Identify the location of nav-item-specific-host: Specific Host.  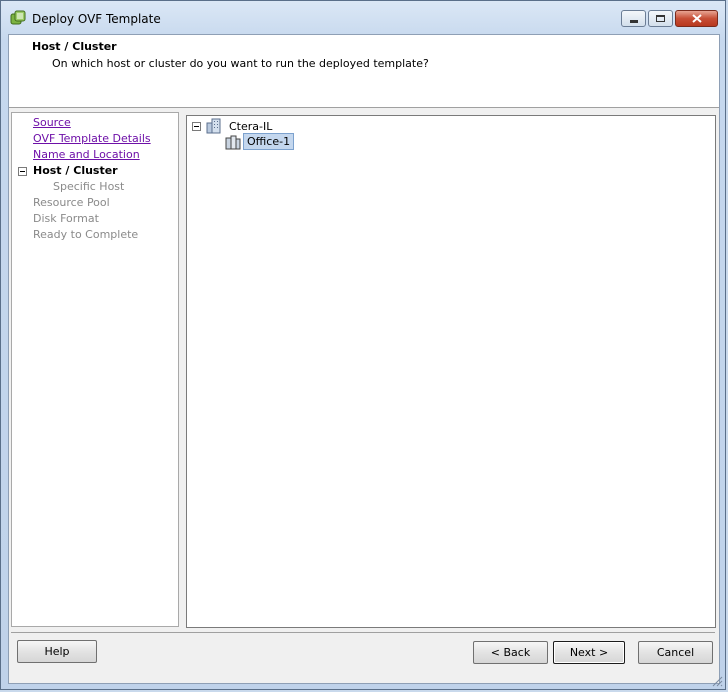
(89, 186).